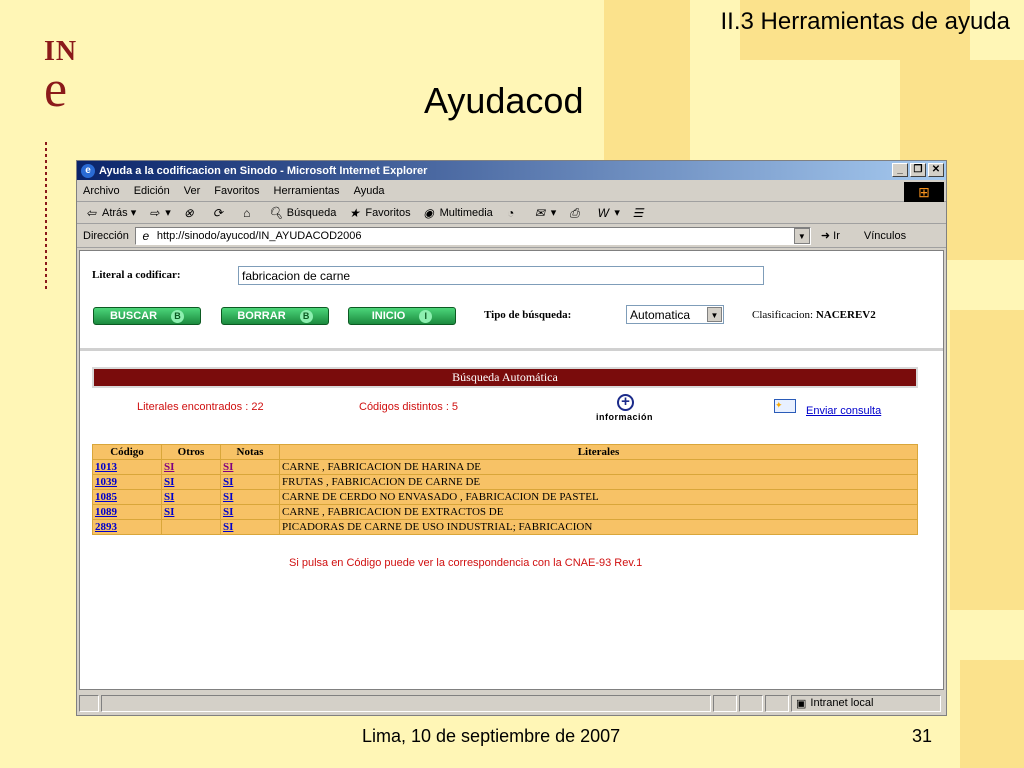 This screenshot has height=768, width=1024. What do you see at coordinates (924, 192) in the screenshot?
I see `windows-logo-icon: ⊞` at bounding box center [924, 192].